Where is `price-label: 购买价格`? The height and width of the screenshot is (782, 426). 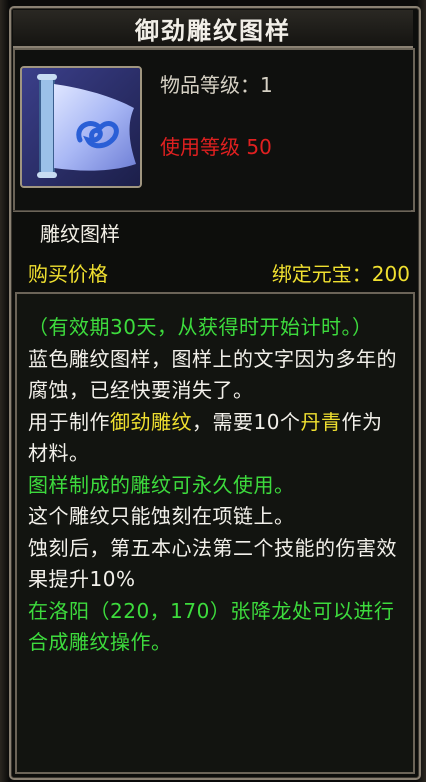 price-label: 购买价格 is located at coordinates (68, 274).